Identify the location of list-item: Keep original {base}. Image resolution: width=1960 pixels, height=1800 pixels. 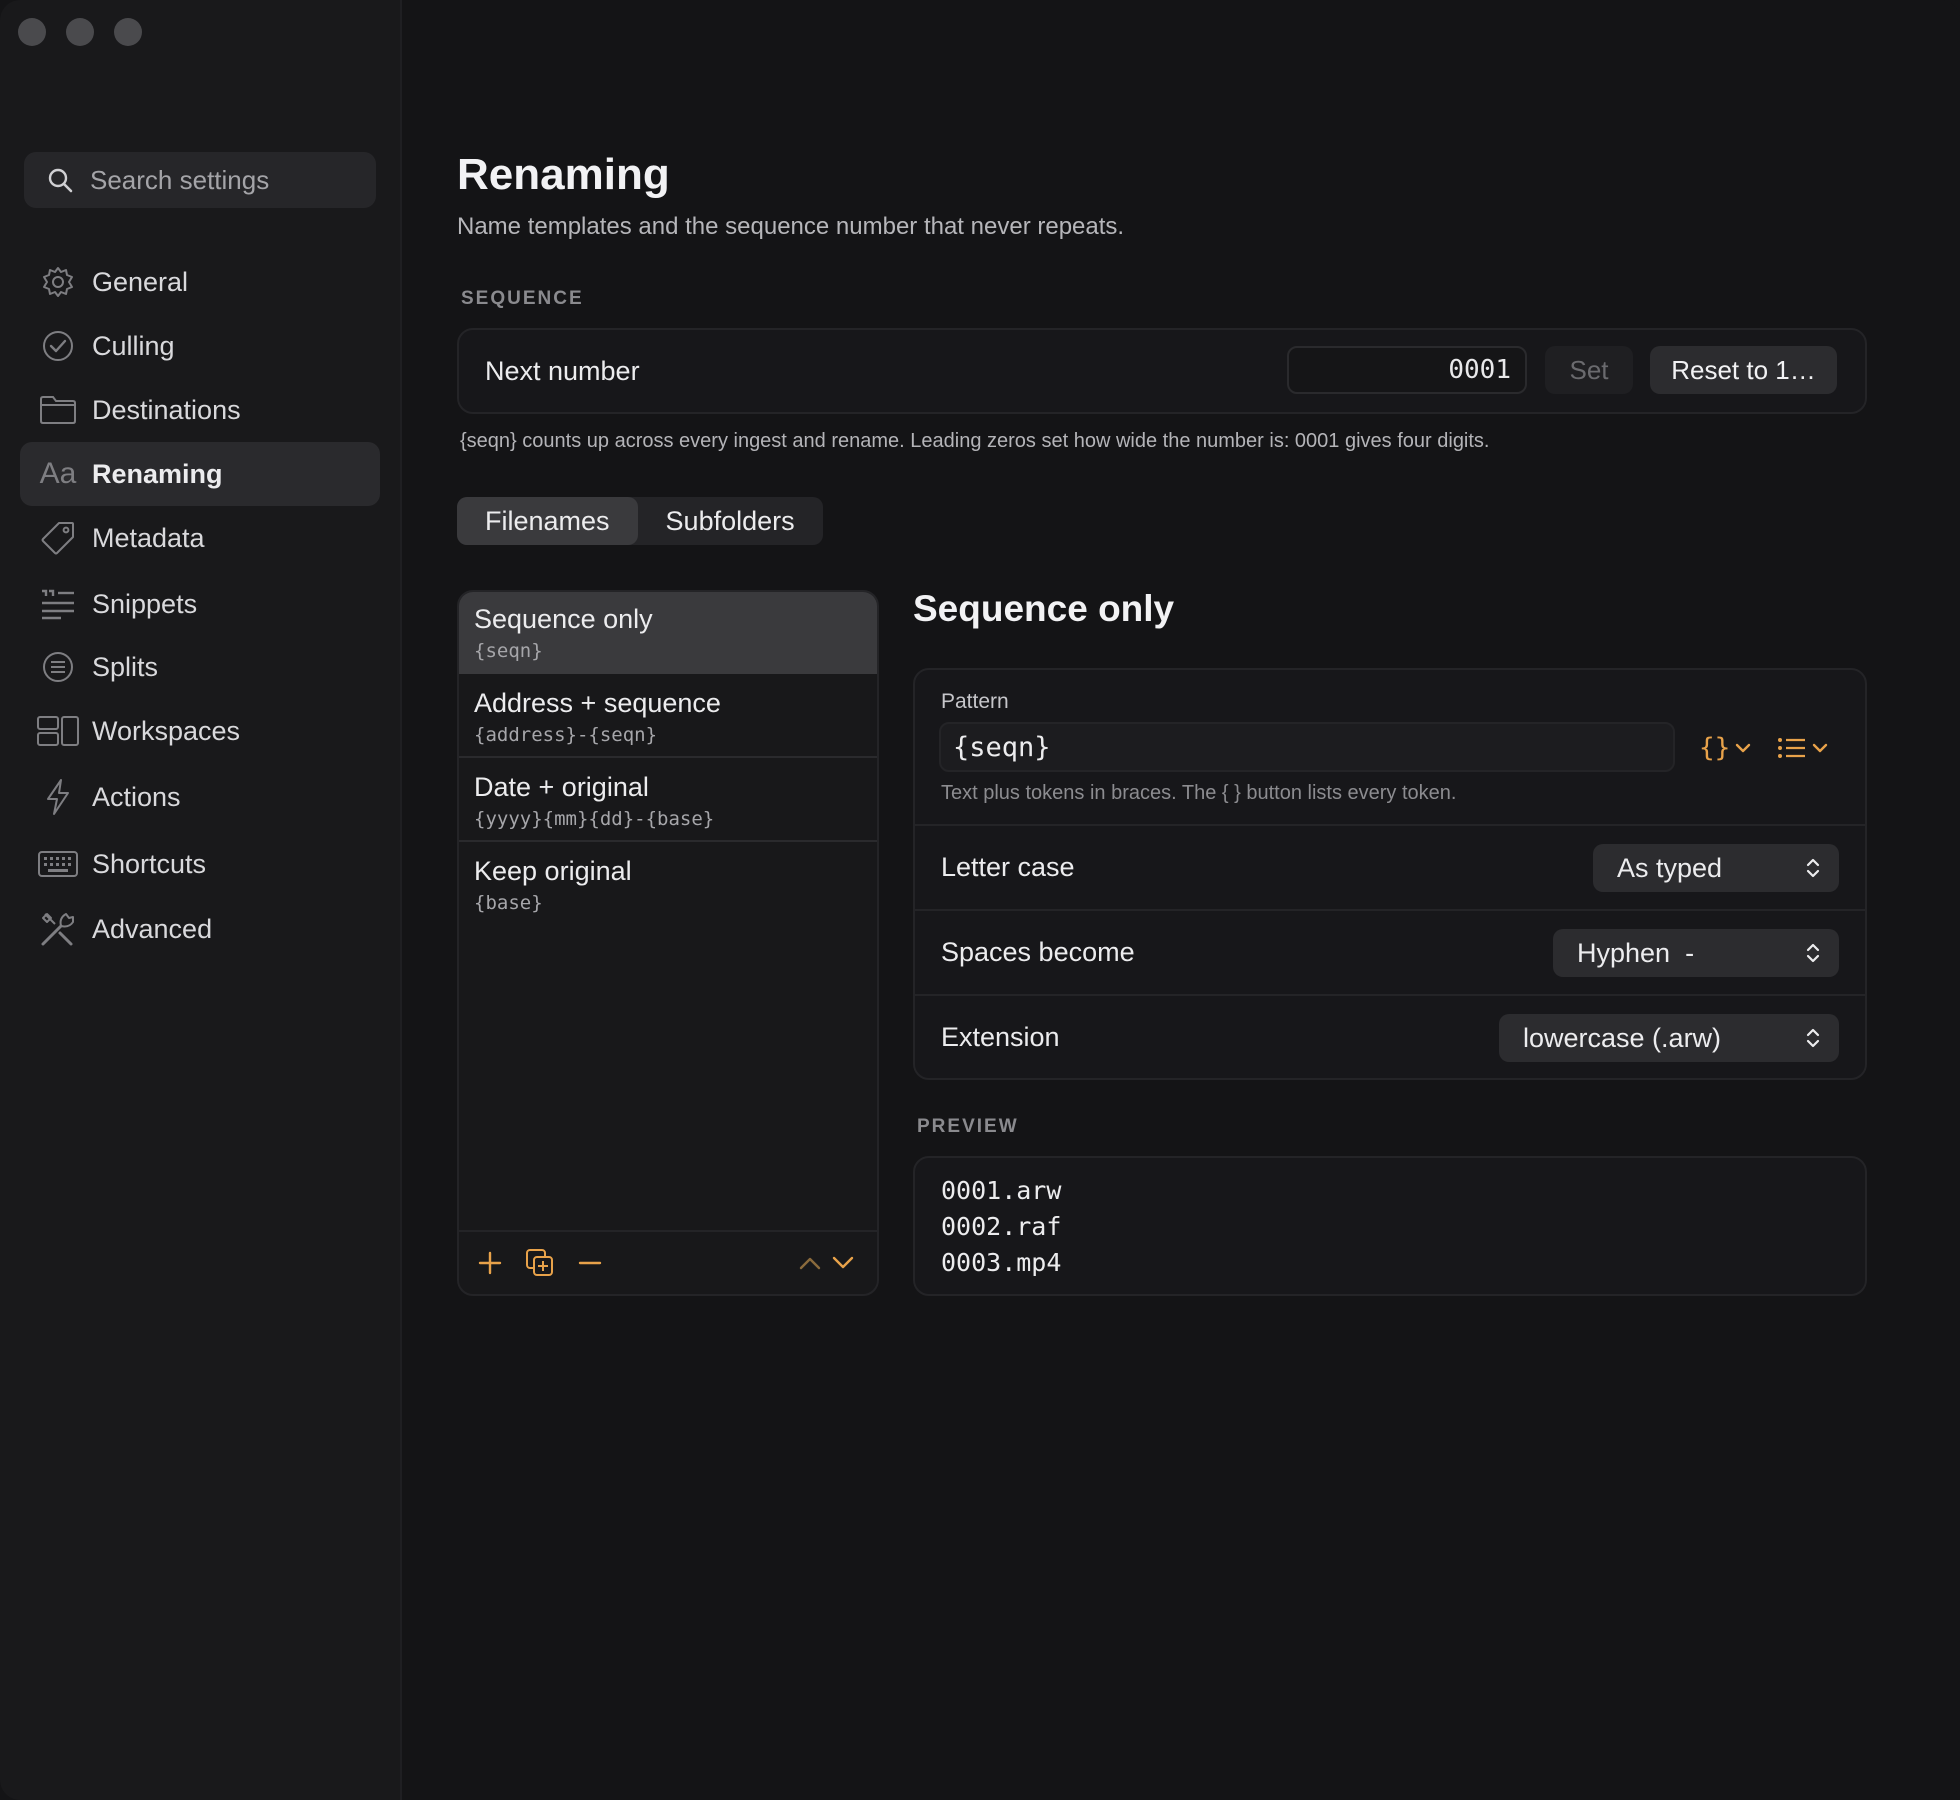
(668, 885).